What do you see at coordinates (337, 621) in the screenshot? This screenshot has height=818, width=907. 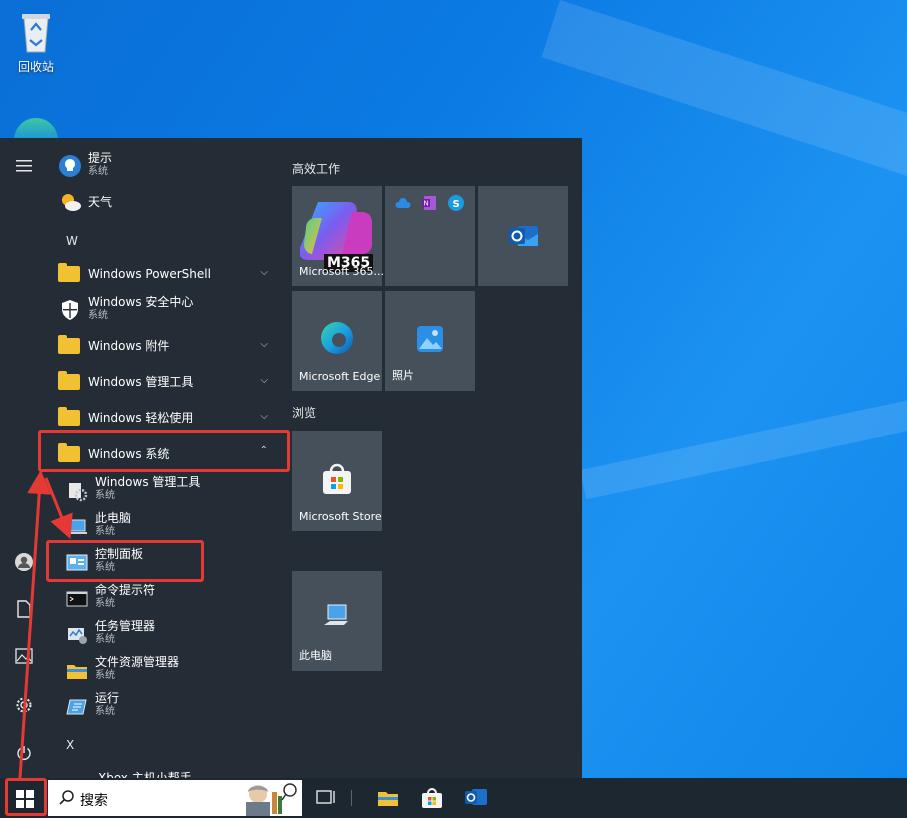 I see `tile-this-pc: 此电脑` at bounding box center [337, 621].